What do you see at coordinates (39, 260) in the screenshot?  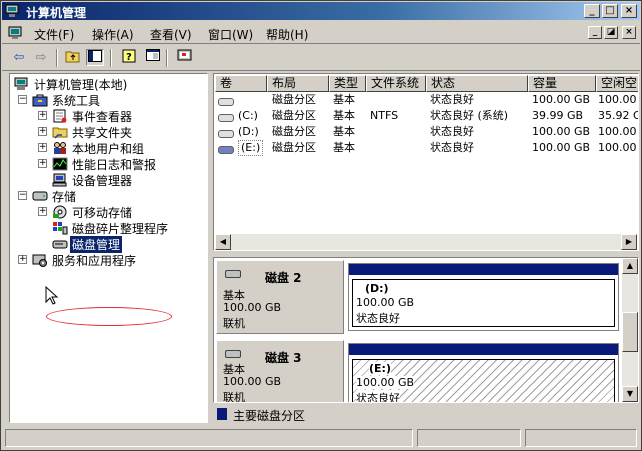 I see `services-icon` at bounding box center [39, 260].